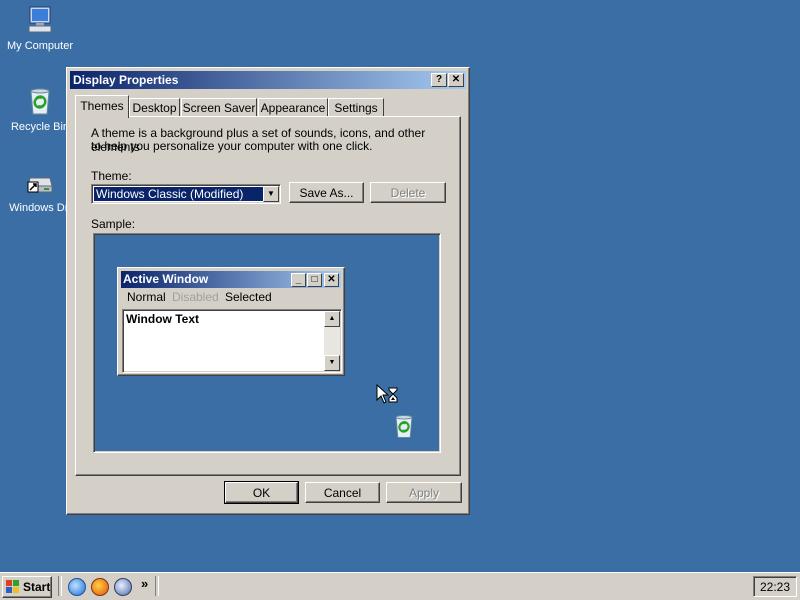 This screenshot has width=800, height=600. What do you see at coordinates (40, 20) in the screenshot?
I see `my-computer-icon` at bounding box center [40, 20].